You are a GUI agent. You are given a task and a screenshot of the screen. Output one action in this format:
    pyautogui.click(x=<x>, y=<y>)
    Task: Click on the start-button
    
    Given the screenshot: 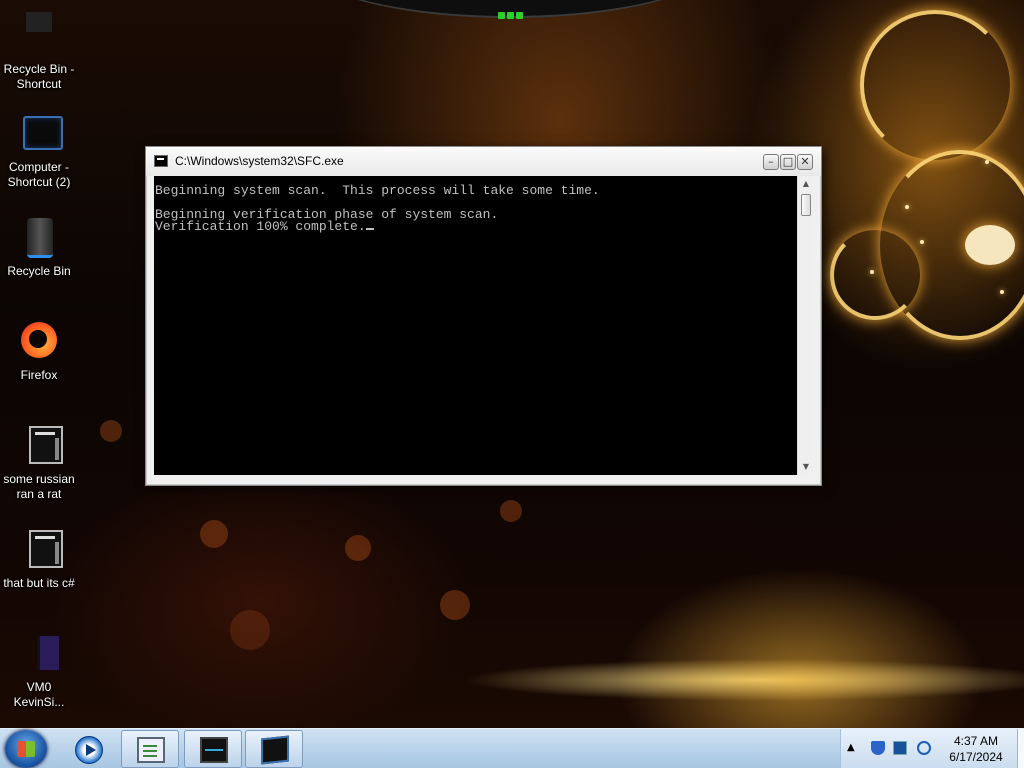 What is the action you would take?
    pyautogui.click(x=26, y=749)
    